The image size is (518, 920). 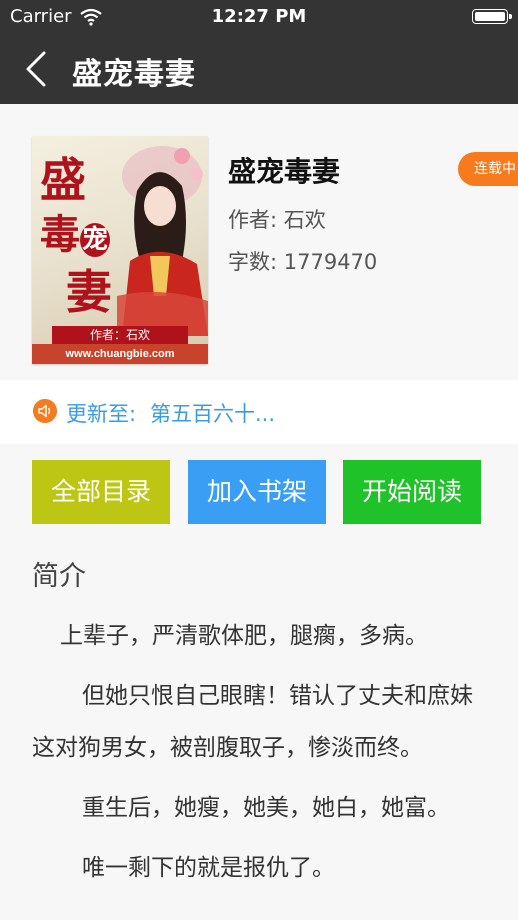 I want to click on action-buttons: 全部目录 加入书架 开始阅读, so click(x=259, y=492).